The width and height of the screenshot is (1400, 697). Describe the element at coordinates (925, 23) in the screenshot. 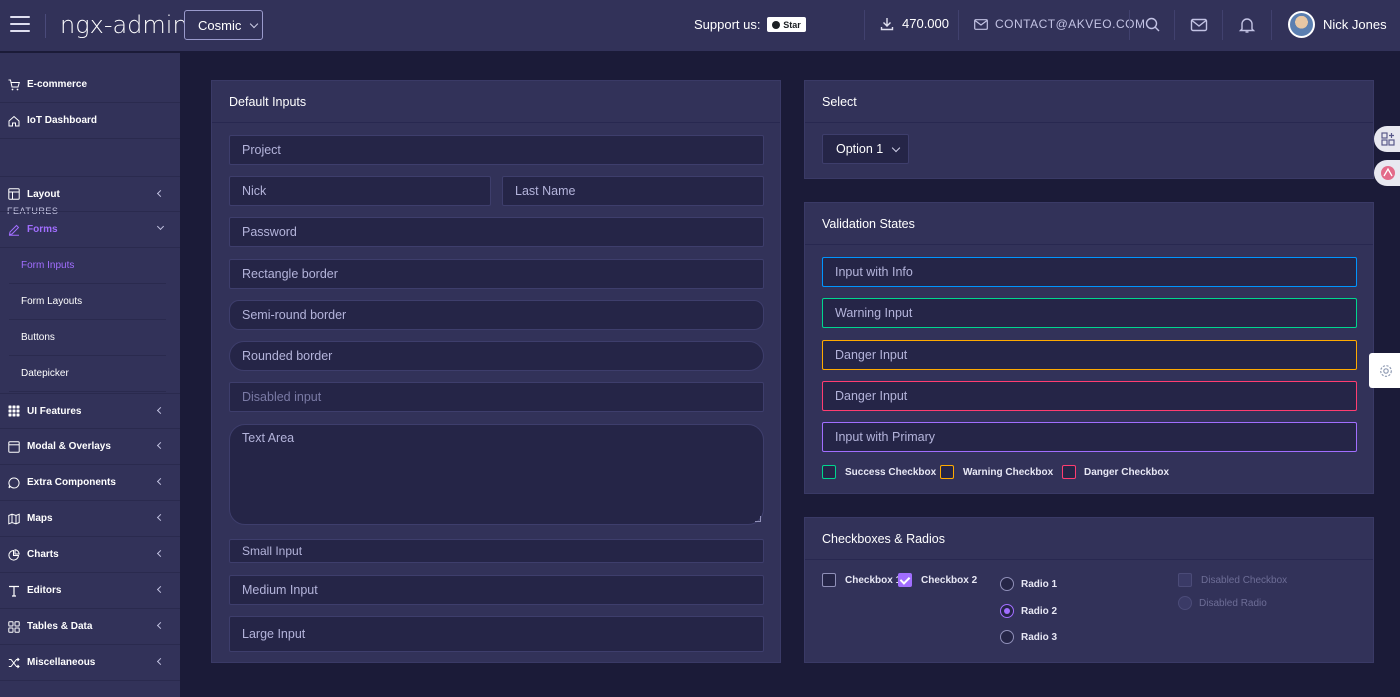

I see `downloads-value: 470.000` at that location.